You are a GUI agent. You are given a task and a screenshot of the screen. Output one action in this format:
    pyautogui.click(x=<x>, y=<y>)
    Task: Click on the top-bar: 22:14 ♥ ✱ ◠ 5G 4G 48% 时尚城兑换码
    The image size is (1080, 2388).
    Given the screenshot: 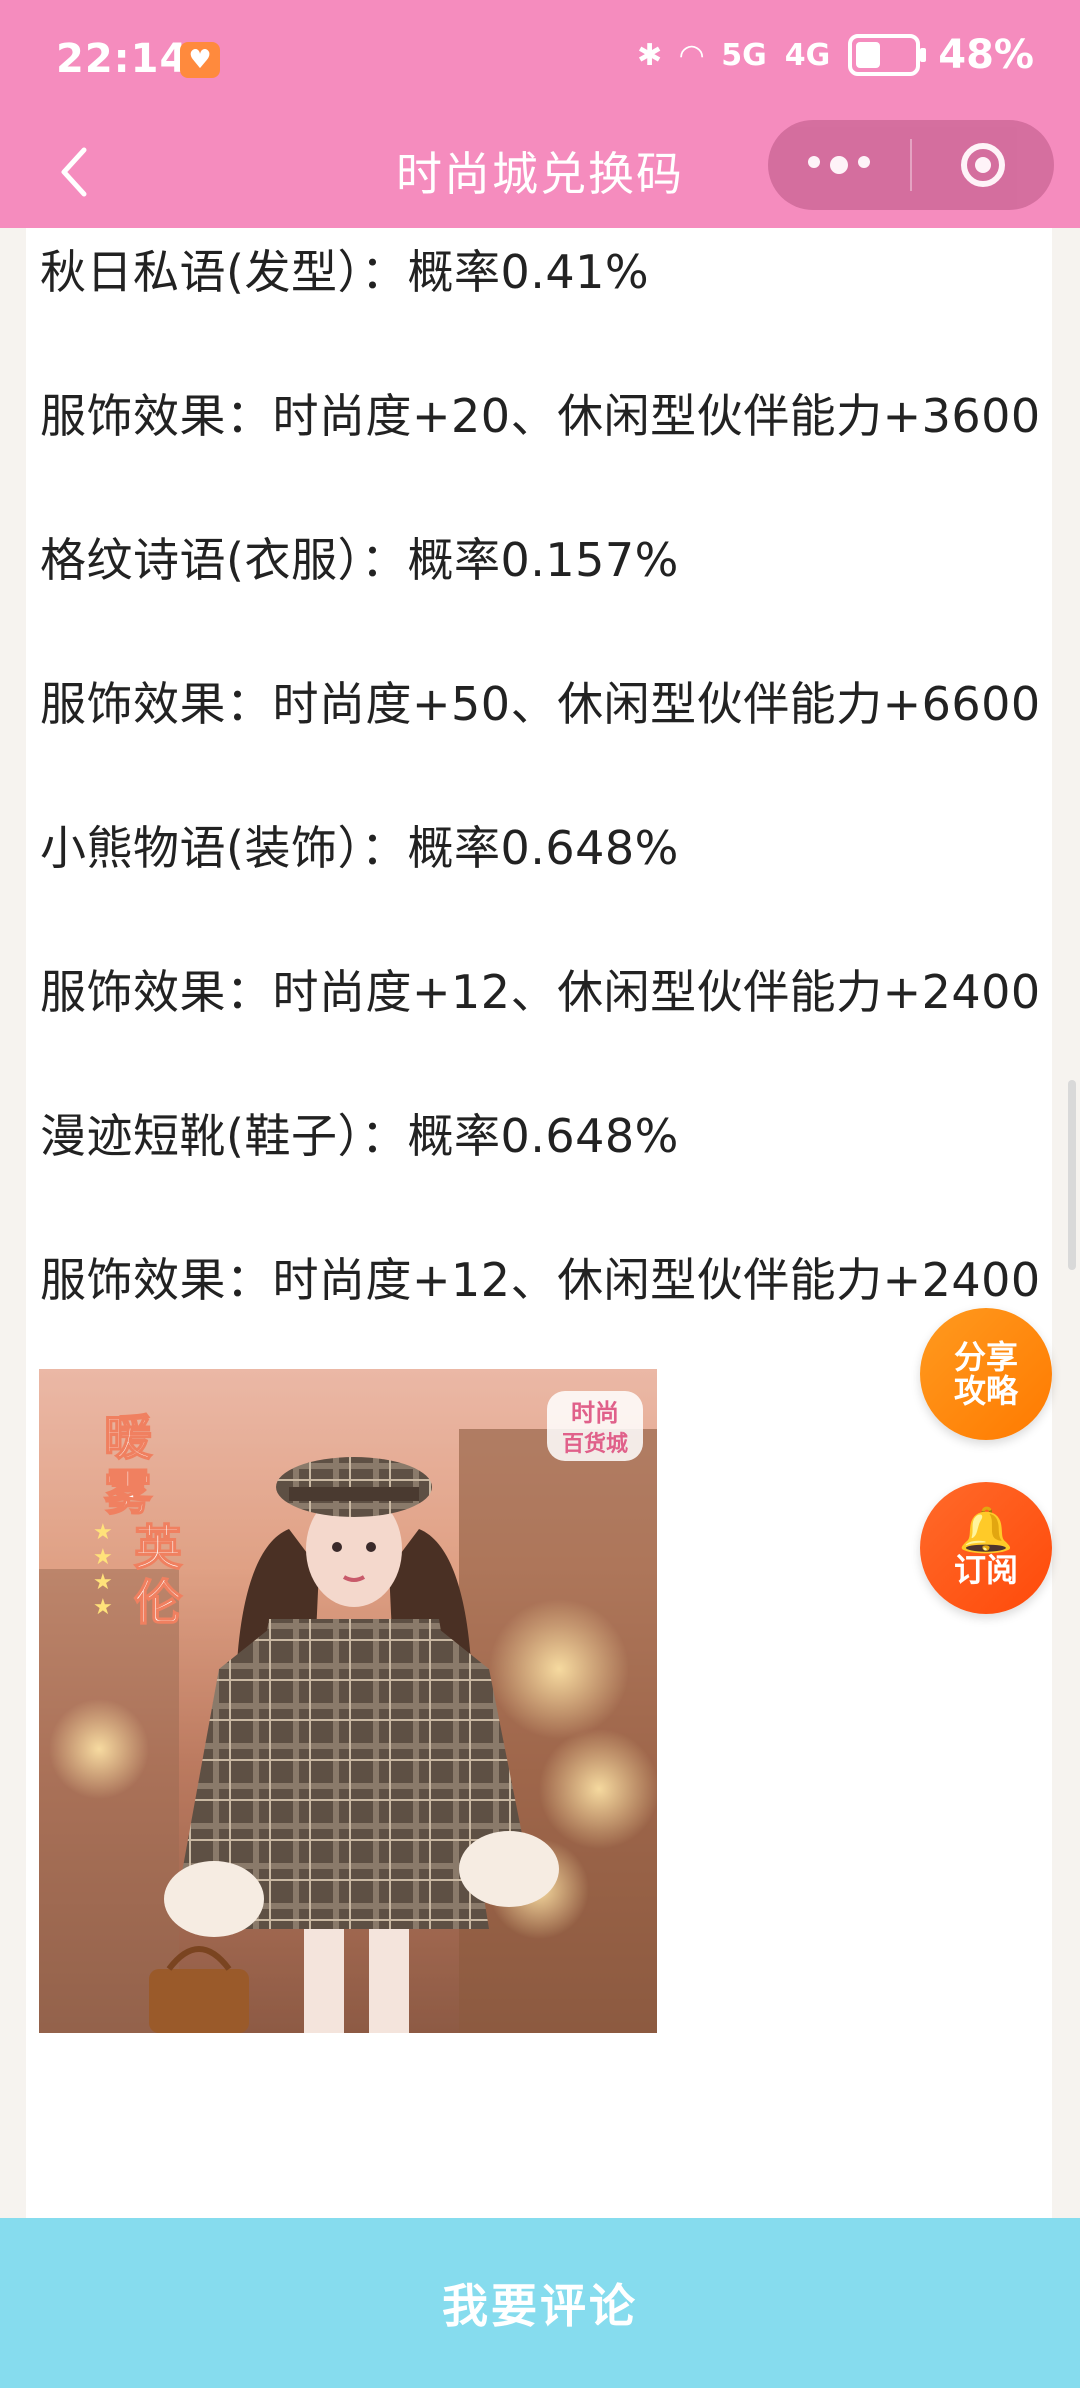 What is the action you would take?
    pyautogui.click(x=540, y=114)
    